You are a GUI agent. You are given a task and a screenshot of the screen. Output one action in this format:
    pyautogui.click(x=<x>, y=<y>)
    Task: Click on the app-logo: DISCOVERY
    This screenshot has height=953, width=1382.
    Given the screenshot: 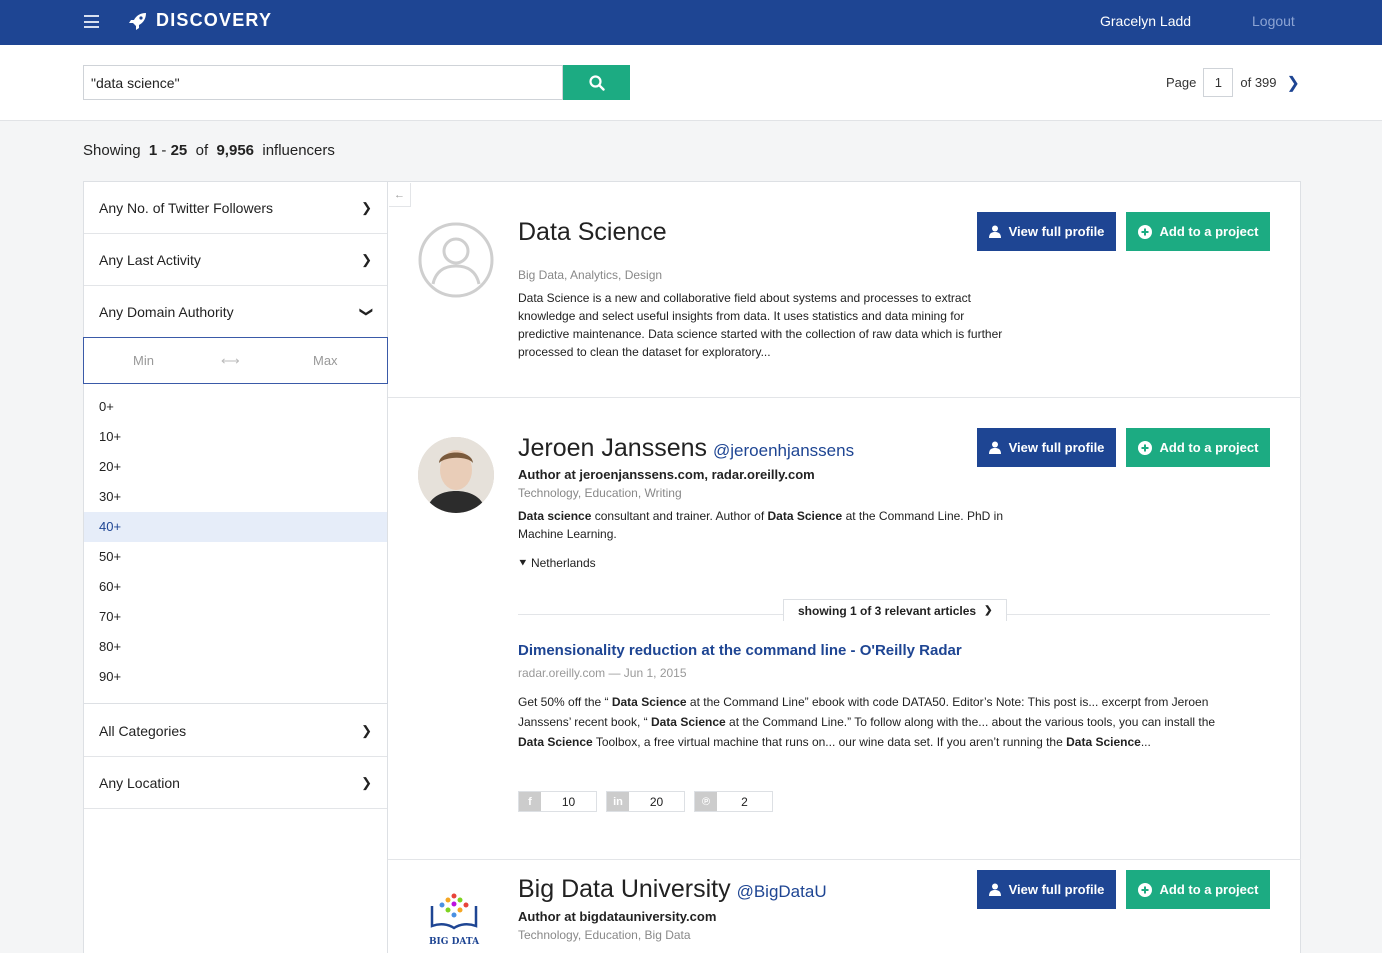 What is the action you would take?
    pyautogui.click(x=200, y=20)
    